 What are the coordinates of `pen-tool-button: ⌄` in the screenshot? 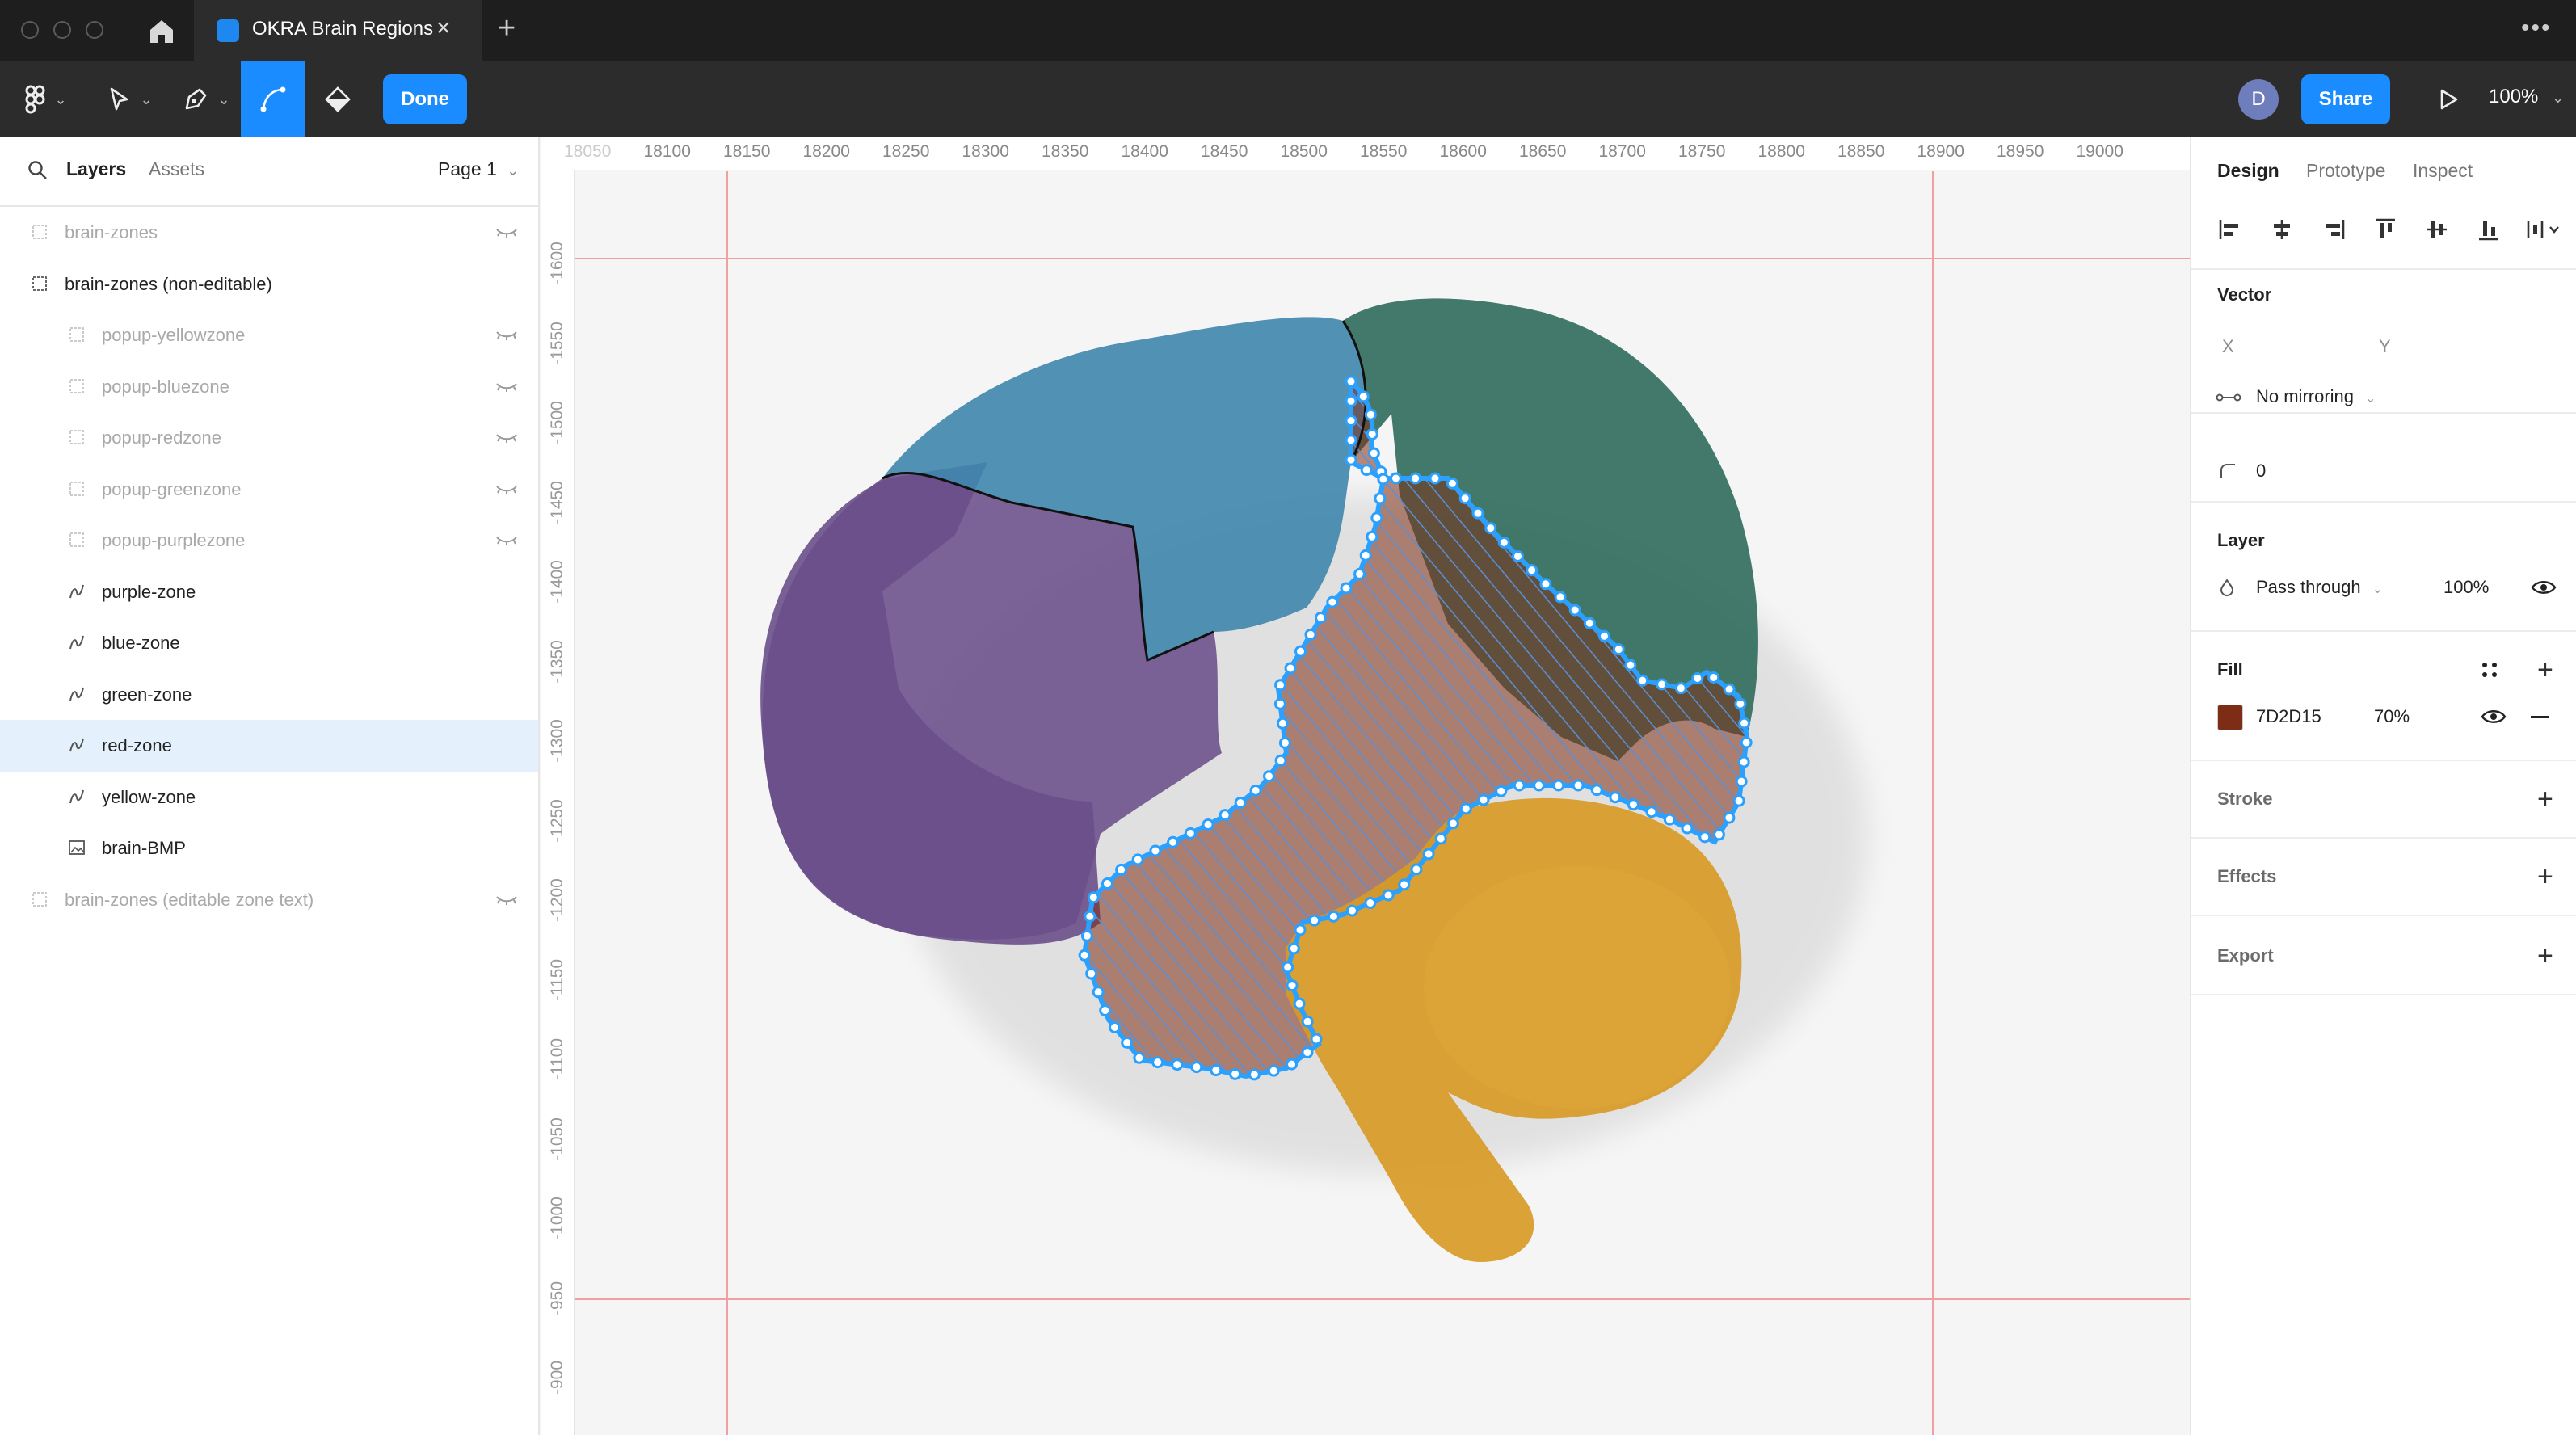 It's located at (206, 99).